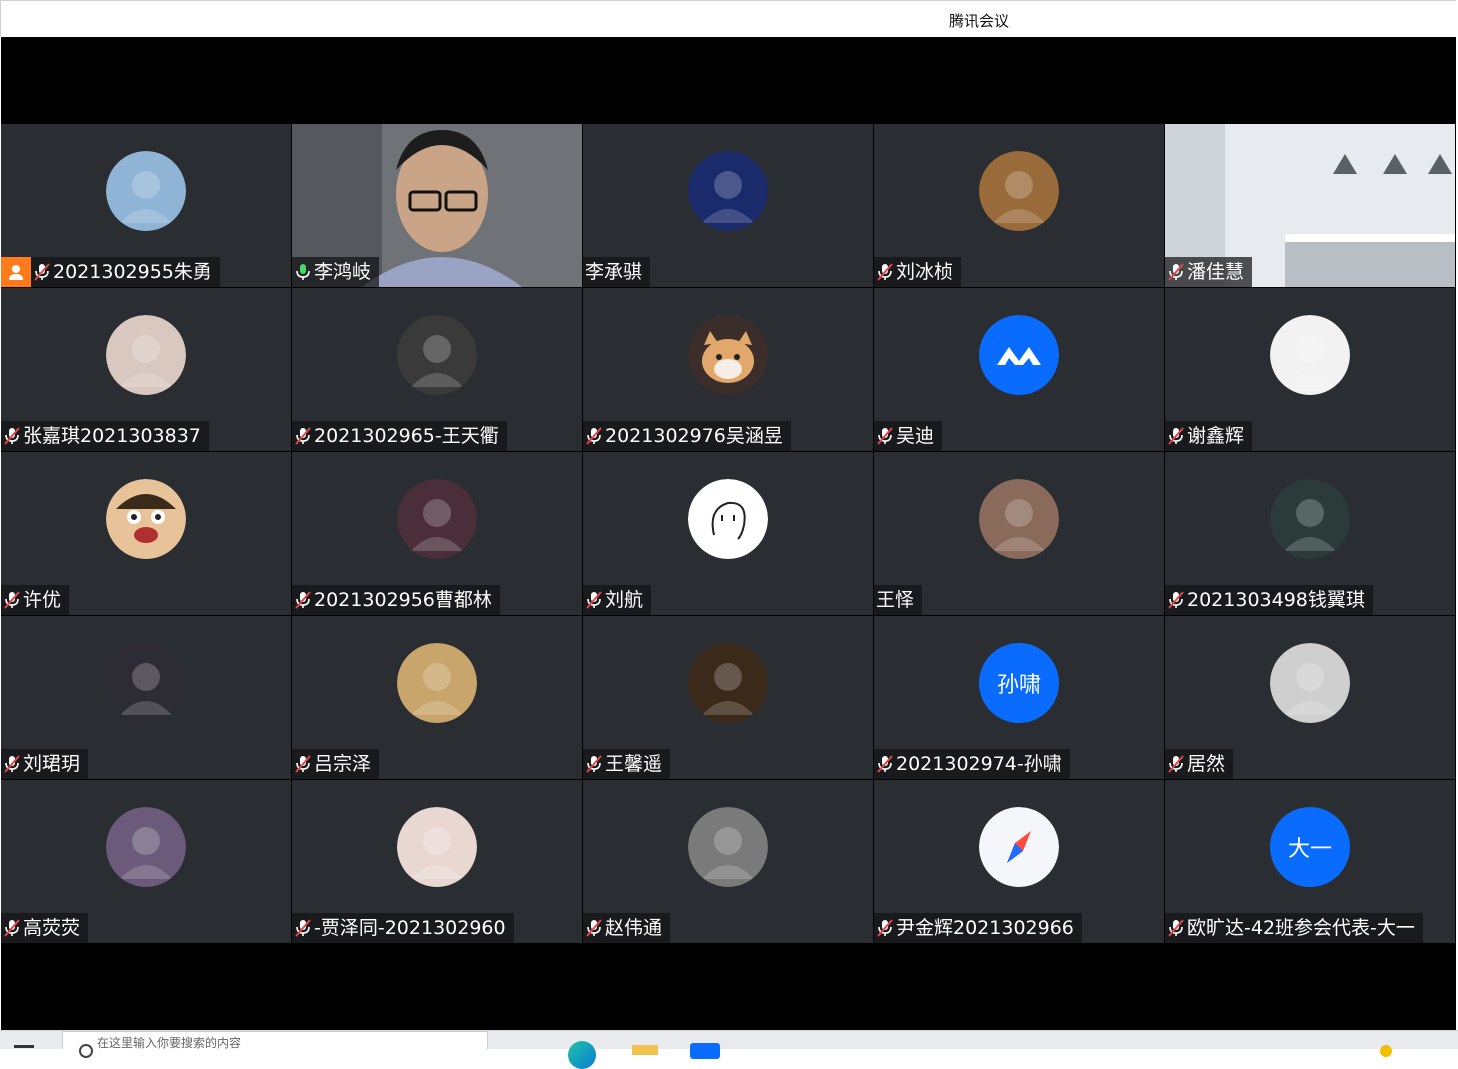 The width and height of the screenshot is (1458, 1069). I want to click on participant-tile: 潘佳慧, so click(1310, 205).